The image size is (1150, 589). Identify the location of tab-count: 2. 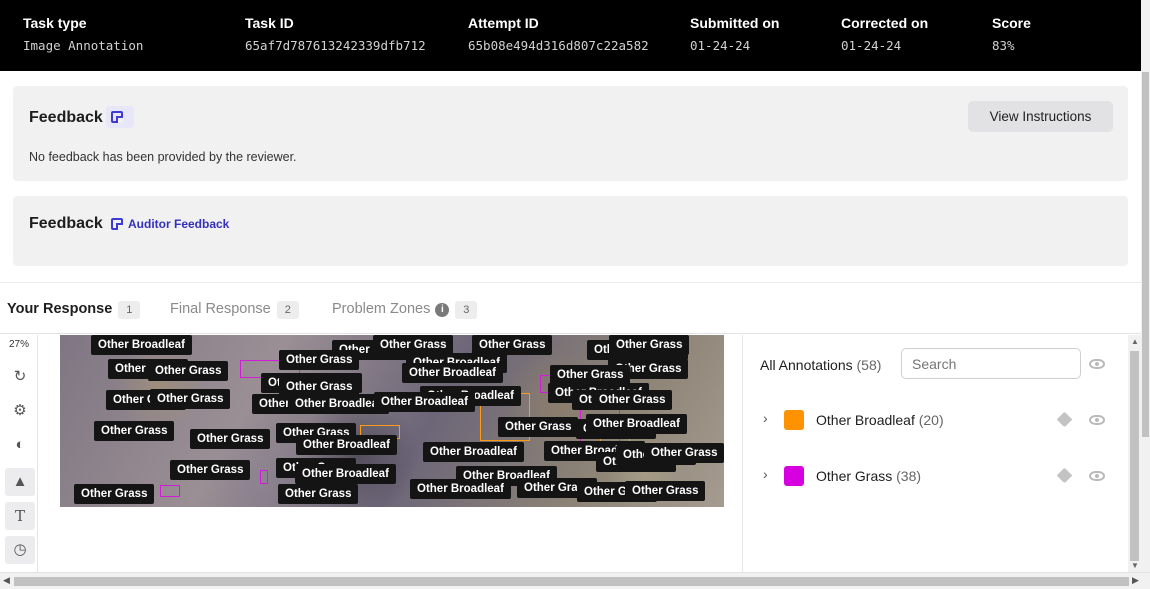
(287, 310).